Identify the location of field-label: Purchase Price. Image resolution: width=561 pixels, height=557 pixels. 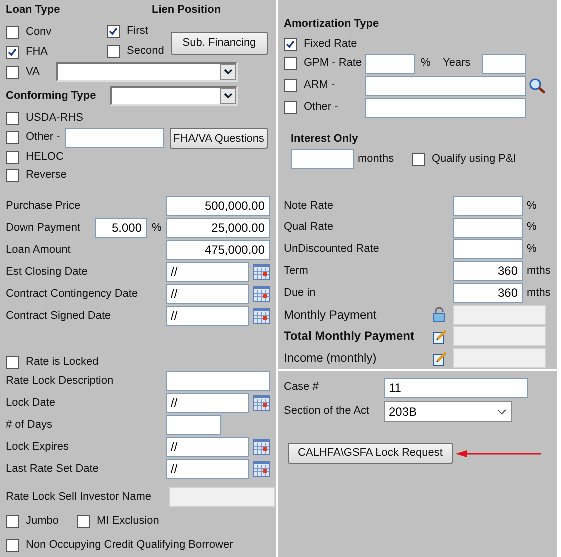
(44, 206).